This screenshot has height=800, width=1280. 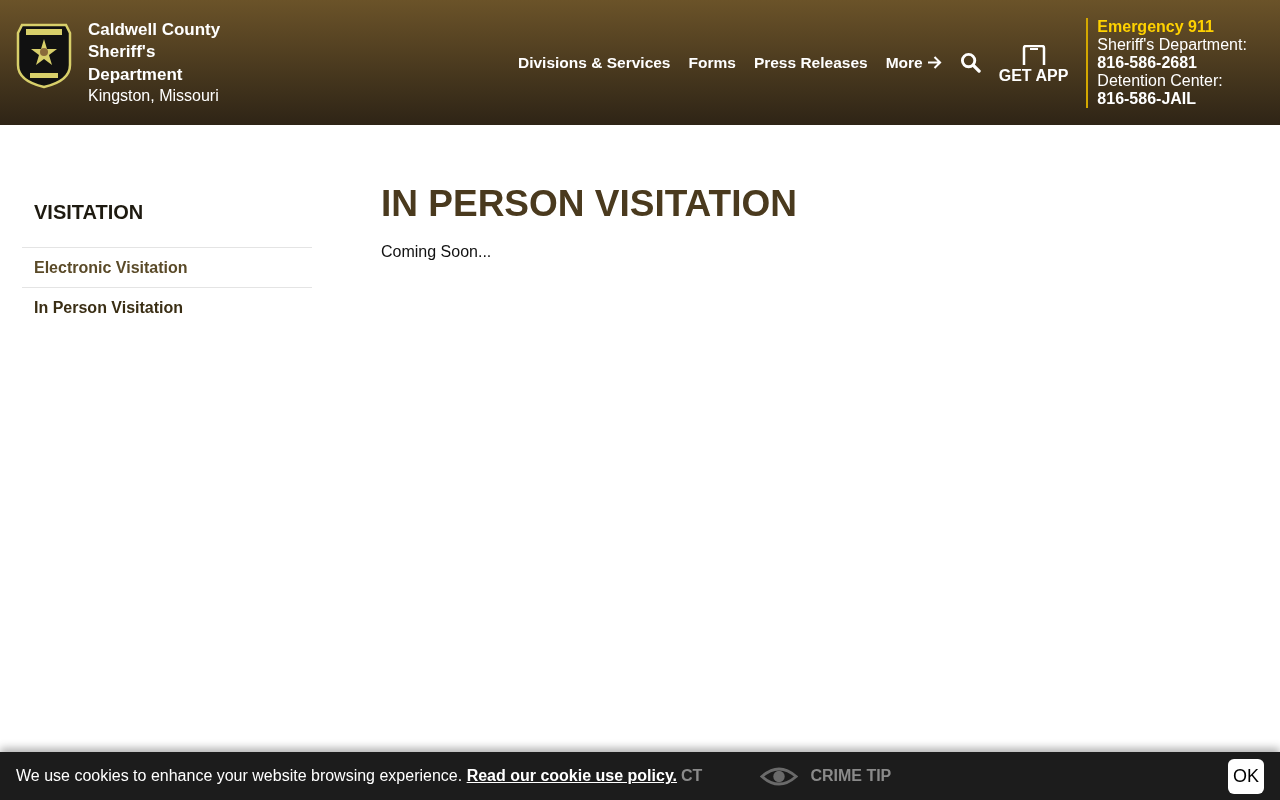 What do you see at coordinates (934, 62) in the screenshot?
I see `arrow-icon` at bounding box center [934, 62].